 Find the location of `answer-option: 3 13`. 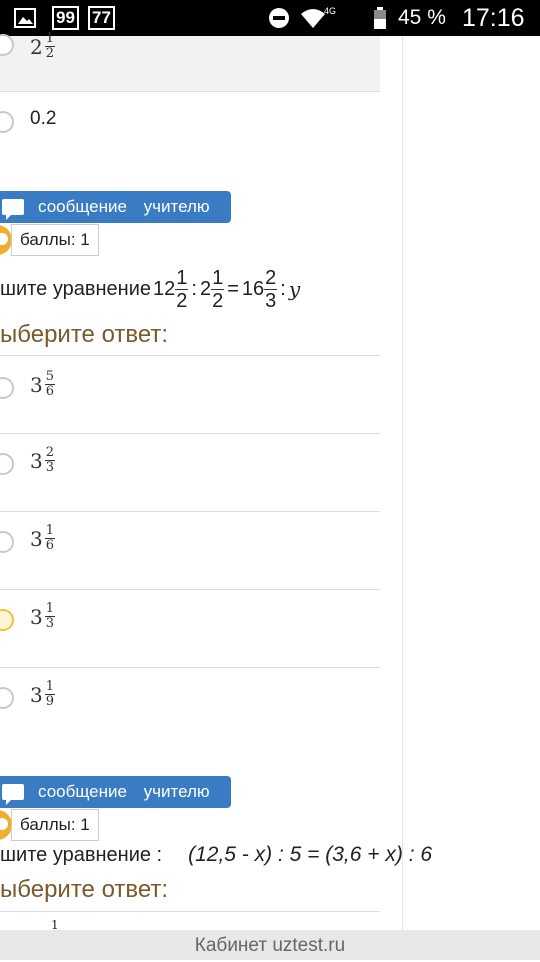

answer-option: 3 13 is located at coordinates (190, 629).